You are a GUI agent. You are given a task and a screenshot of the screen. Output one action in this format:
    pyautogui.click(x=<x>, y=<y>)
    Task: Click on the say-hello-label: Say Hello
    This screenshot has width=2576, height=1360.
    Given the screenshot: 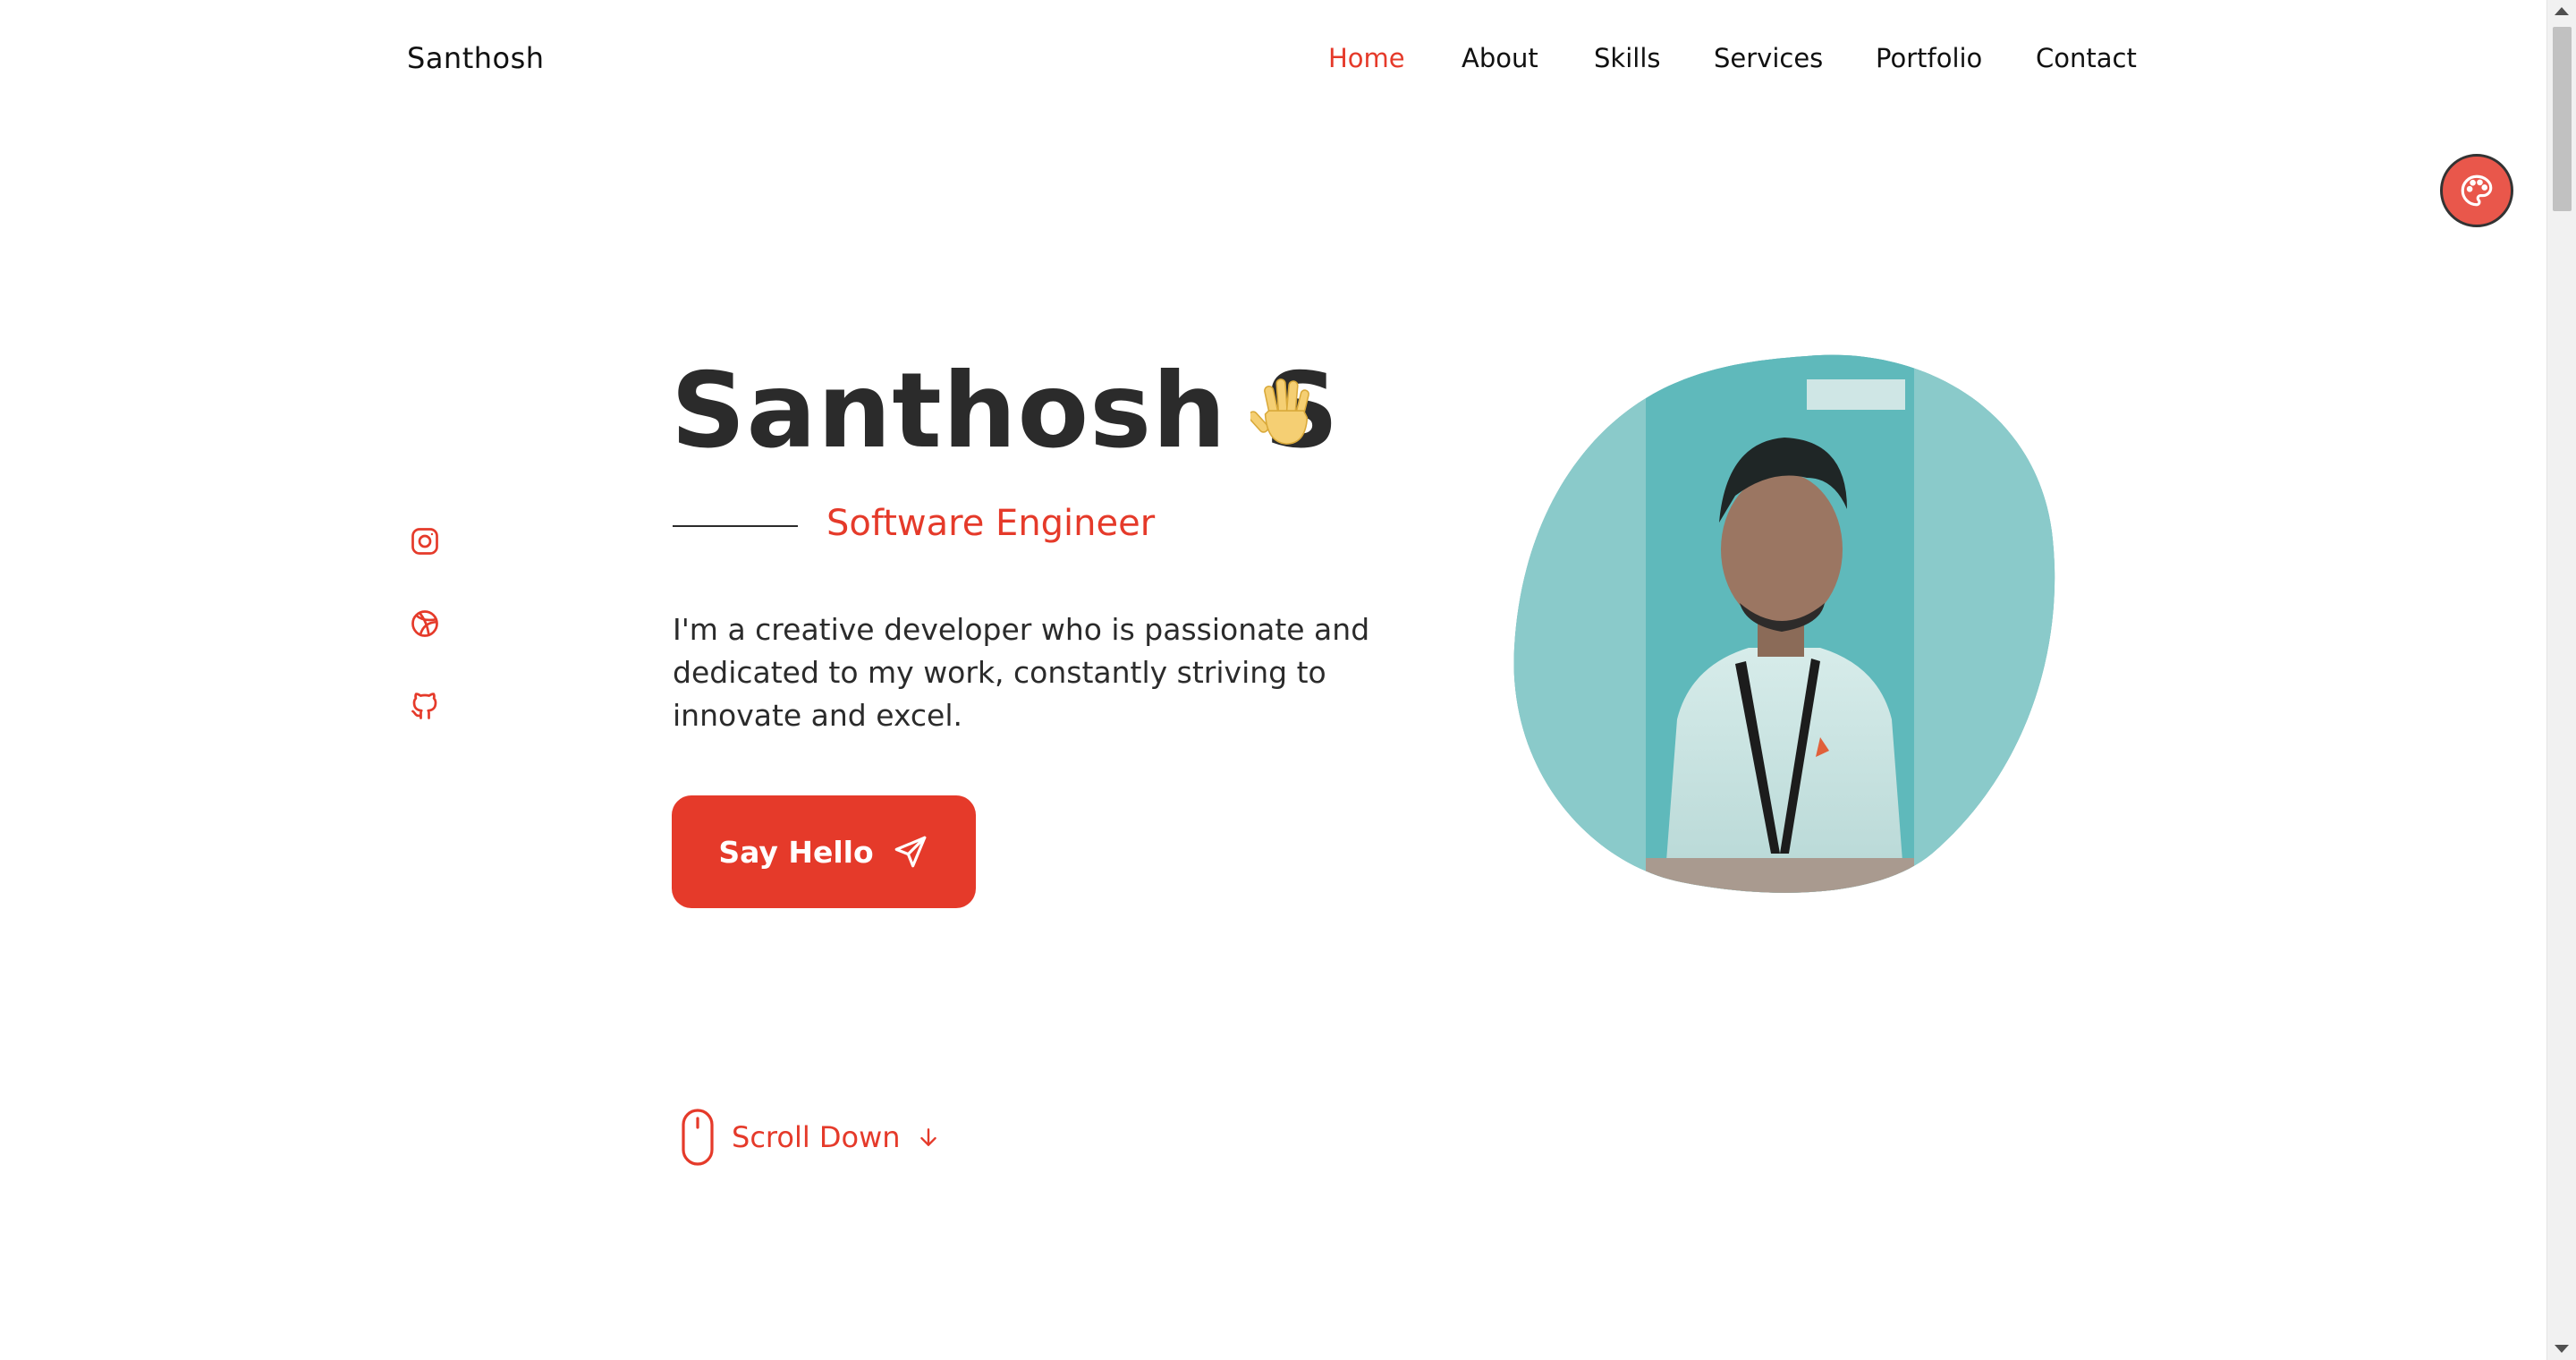 What is the action you would take?
    pyautogui.click(x=796, y=852)
    